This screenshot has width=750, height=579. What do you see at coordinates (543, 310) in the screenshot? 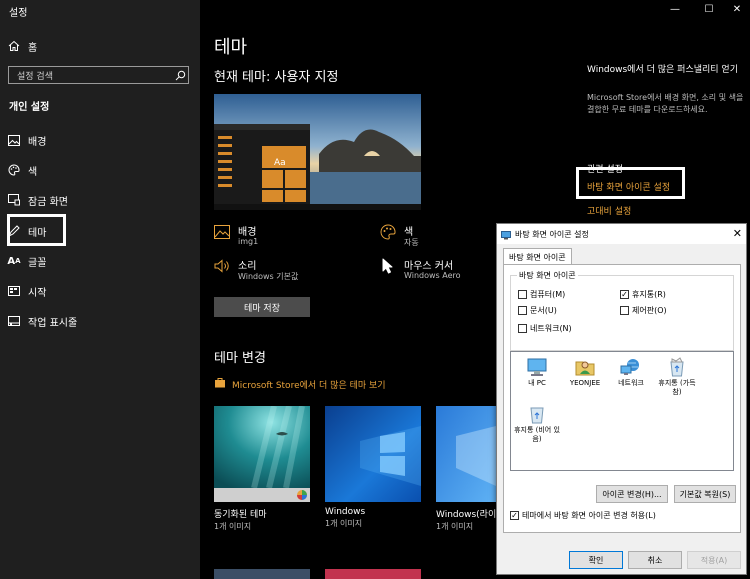
I see `checkbox-label: 문서(U)` at bounding box center [543, 310].